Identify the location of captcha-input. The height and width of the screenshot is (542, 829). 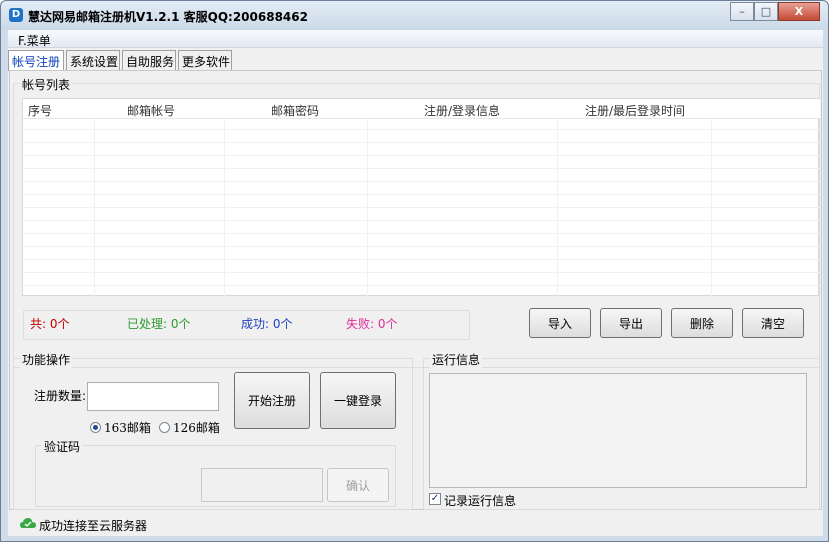
(262, 485).